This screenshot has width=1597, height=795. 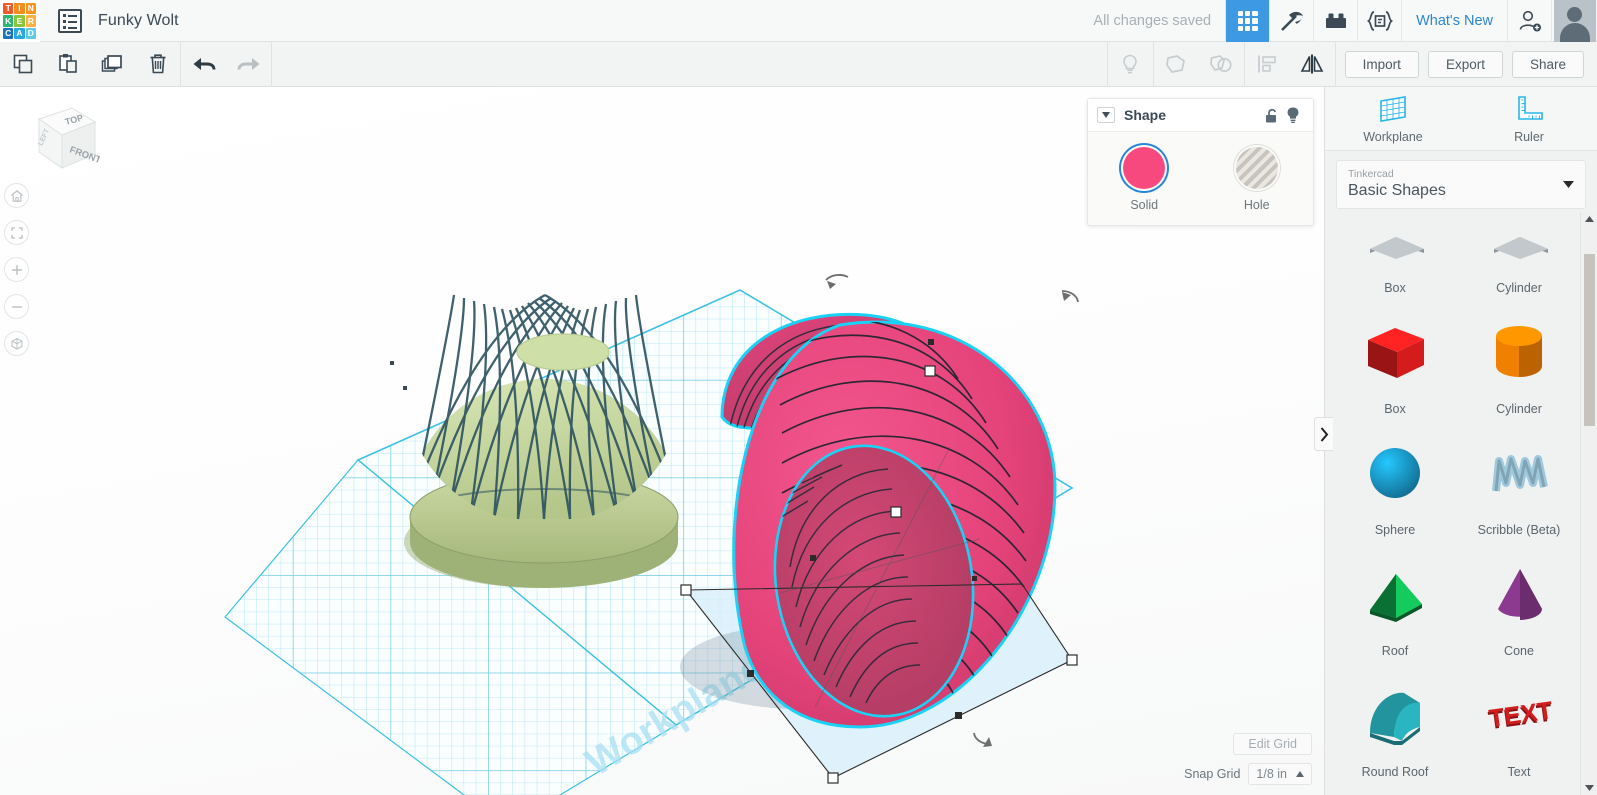 I want to click on zoom-in-button, so click(x=16, y=269).